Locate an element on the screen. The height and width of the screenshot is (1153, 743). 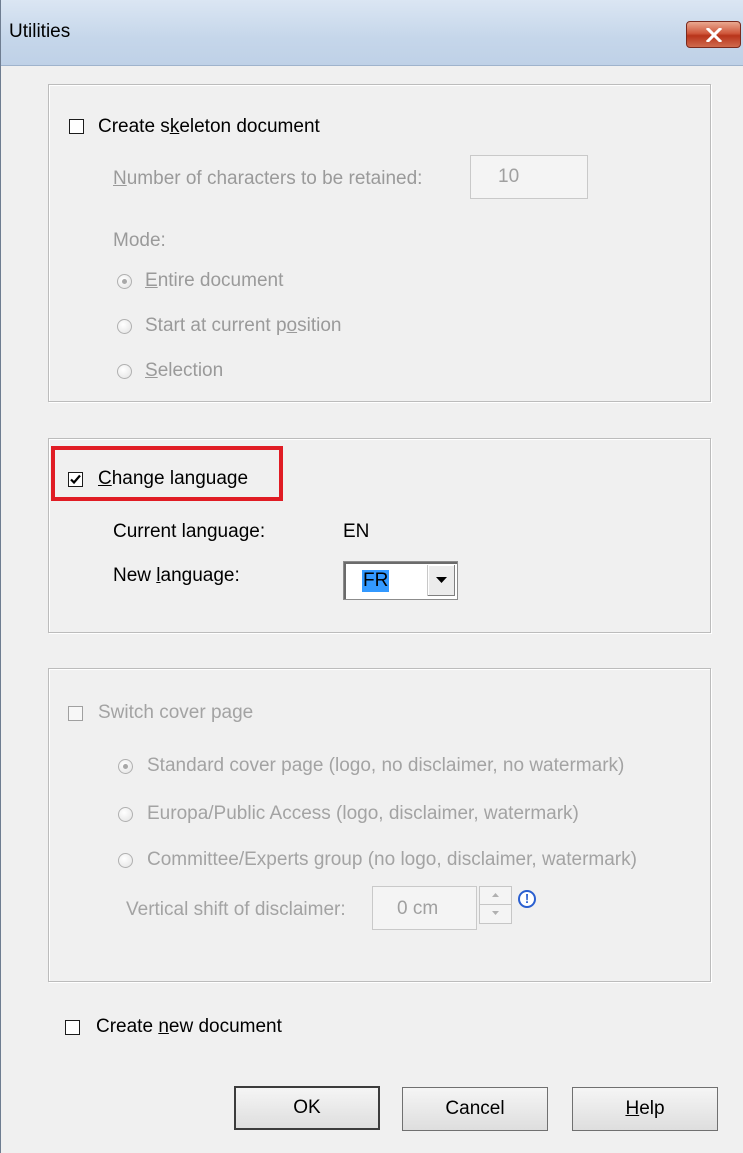
change-language-label: Change language is located at coordinates (173, 479).